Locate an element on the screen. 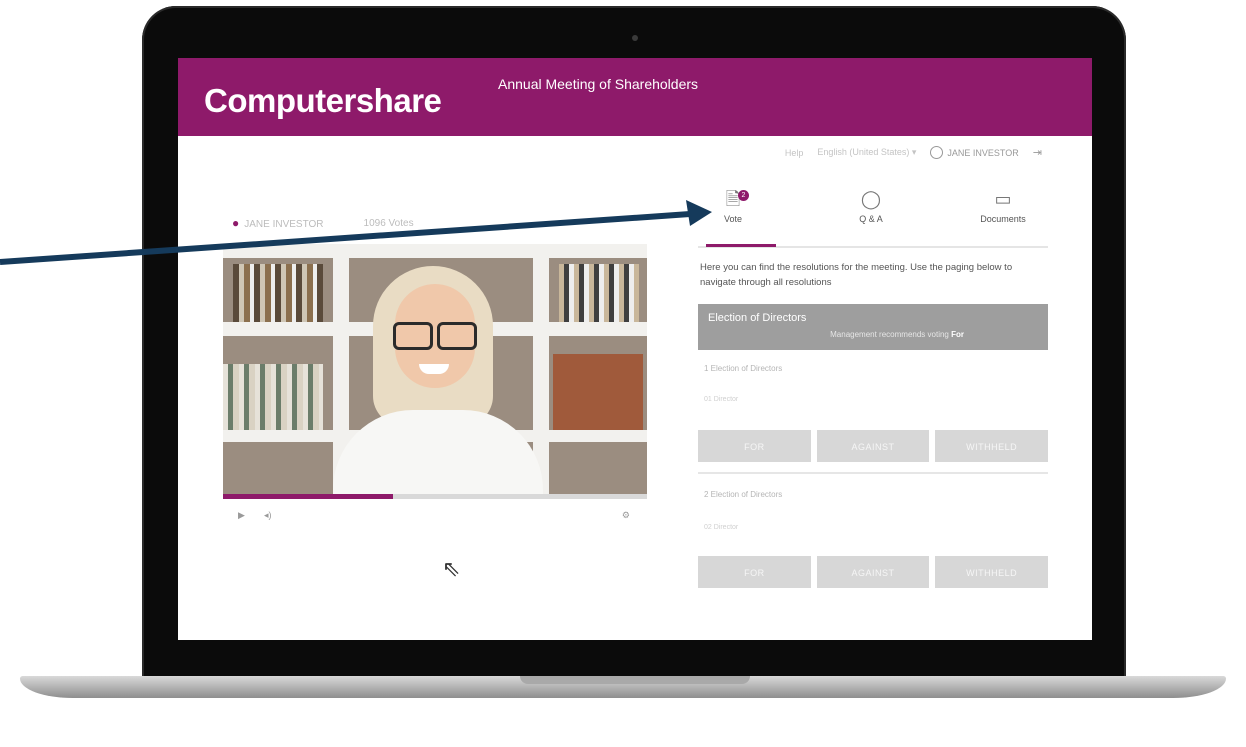  callout-arrow is located at coordinates (356, 232).